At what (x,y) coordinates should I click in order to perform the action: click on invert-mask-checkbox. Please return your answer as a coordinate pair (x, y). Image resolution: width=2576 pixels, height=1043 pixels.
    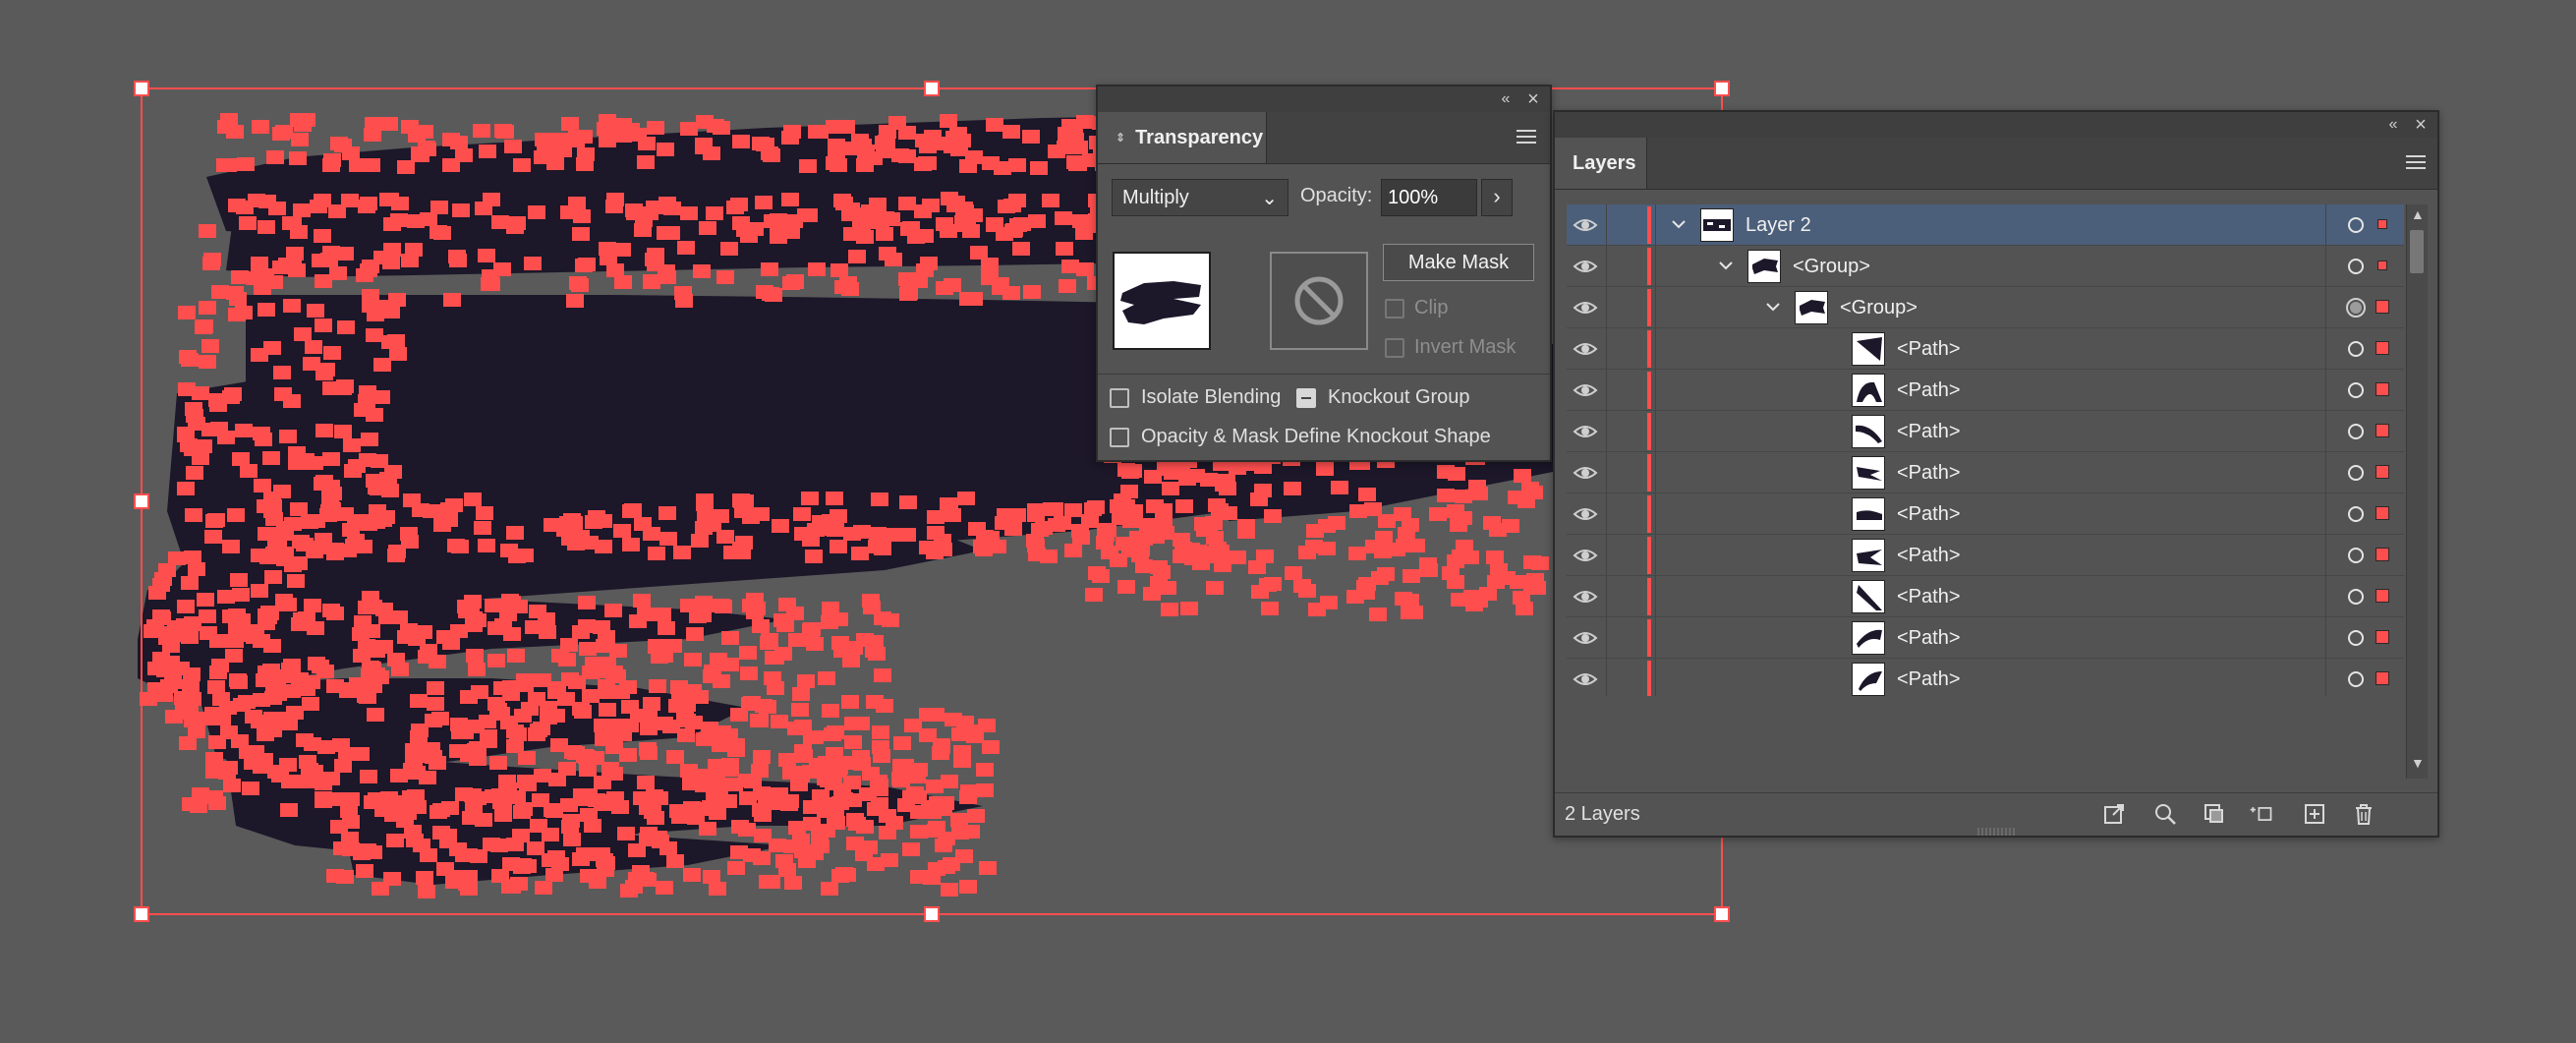
    Looking at the image, I should click on (1395, 348).